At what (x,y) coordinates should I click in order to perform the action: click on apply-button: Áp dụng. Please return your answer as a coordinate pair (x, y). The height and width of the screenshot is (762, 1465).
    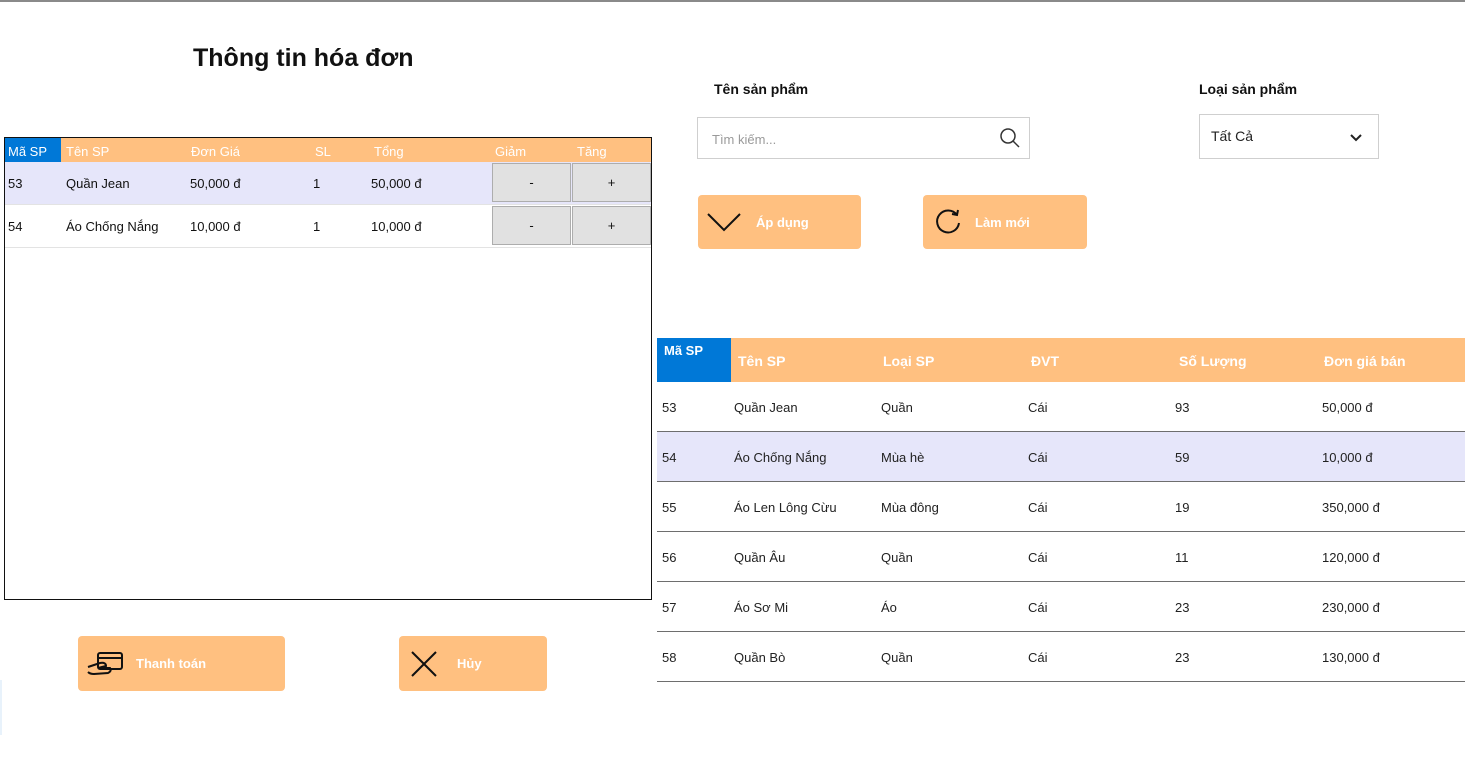
    Looking at the image, I should click on (779, 222).